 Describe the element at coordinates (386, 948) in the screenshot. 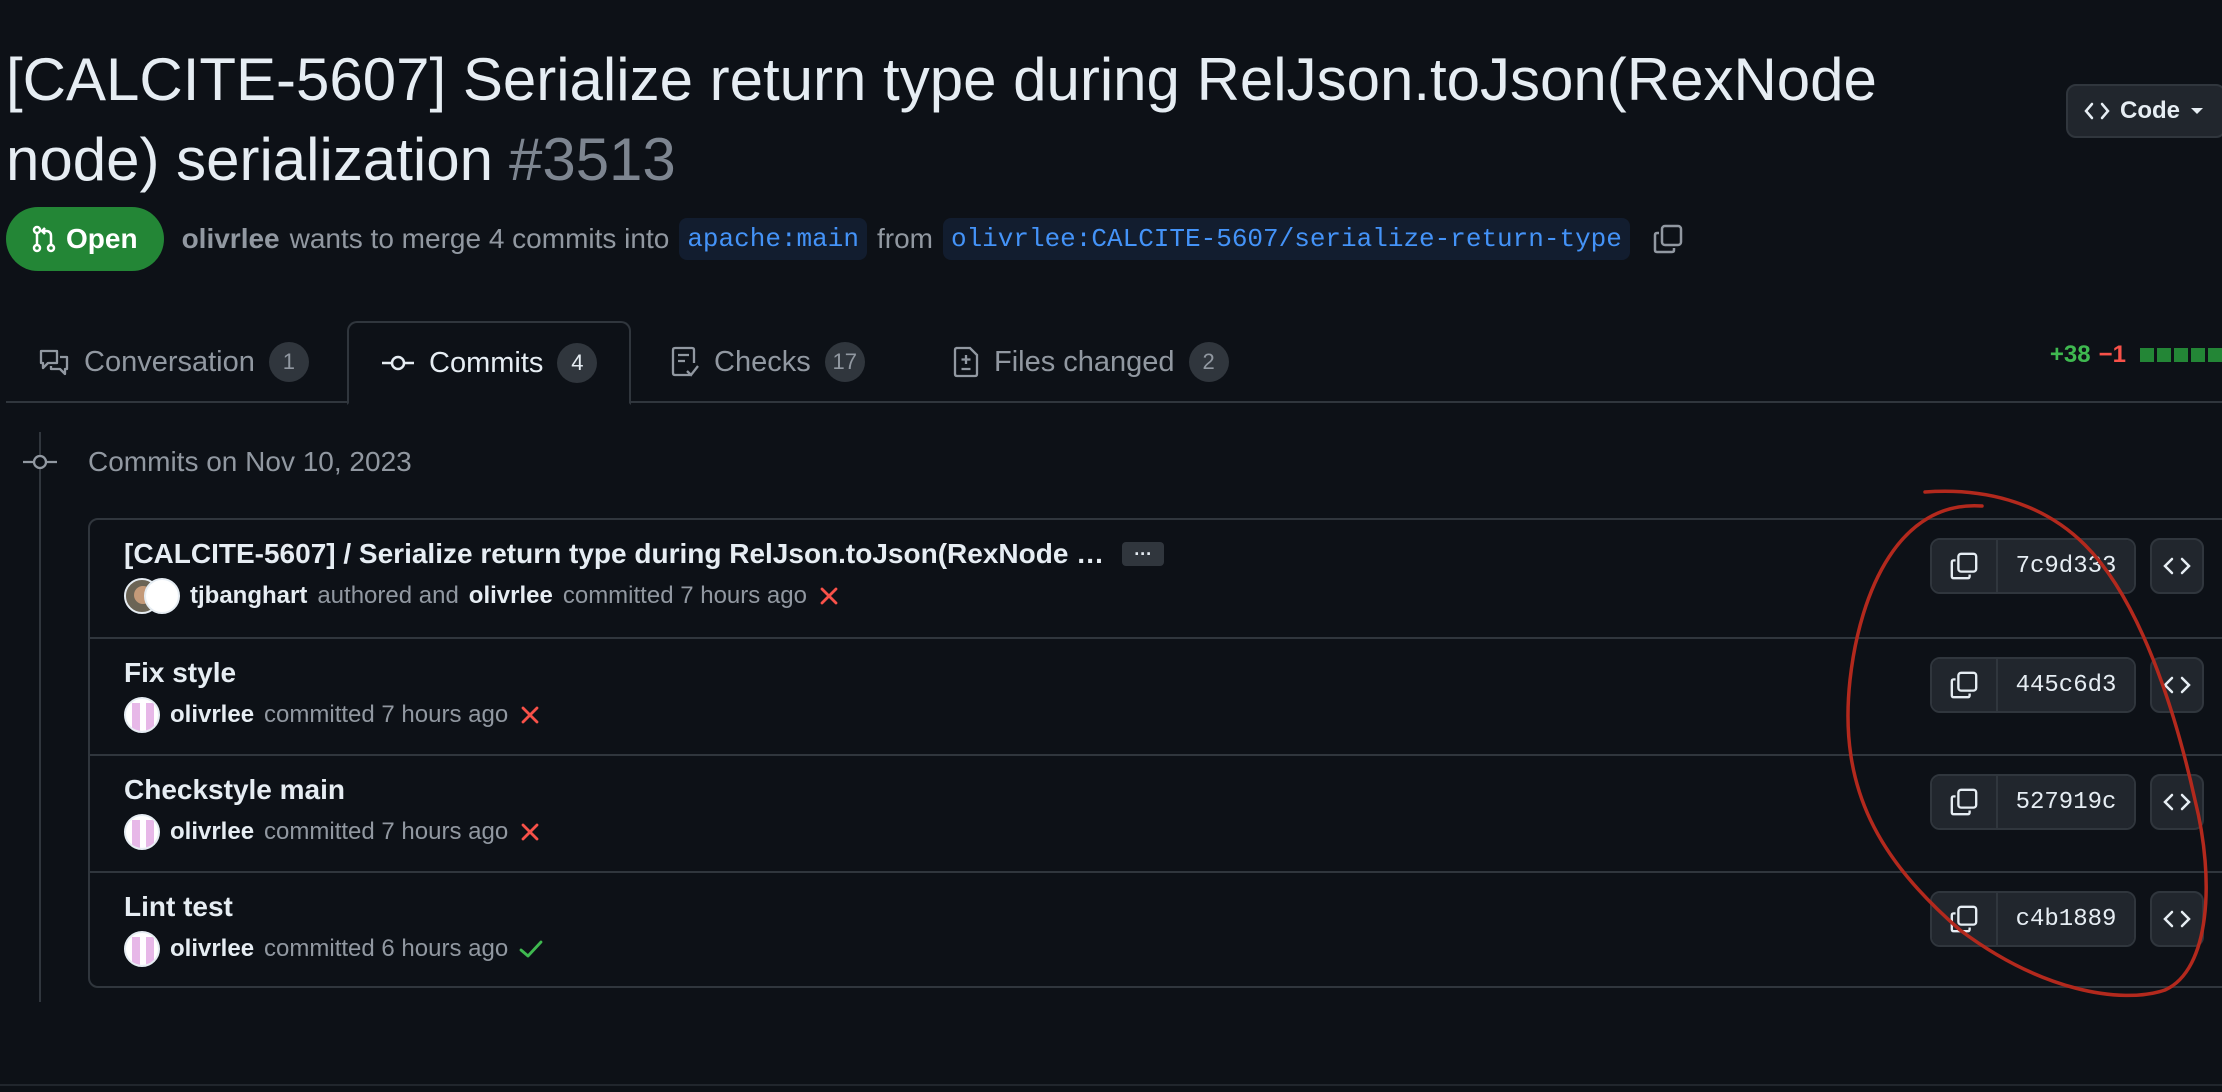

I see `commit-time: committed 6 hours ago` at that location.